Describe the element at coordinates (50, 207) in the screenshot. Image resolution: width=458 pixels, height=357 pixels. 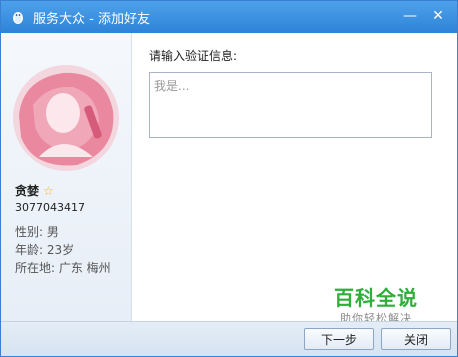
I see `user-id: 3077043417` at that location.